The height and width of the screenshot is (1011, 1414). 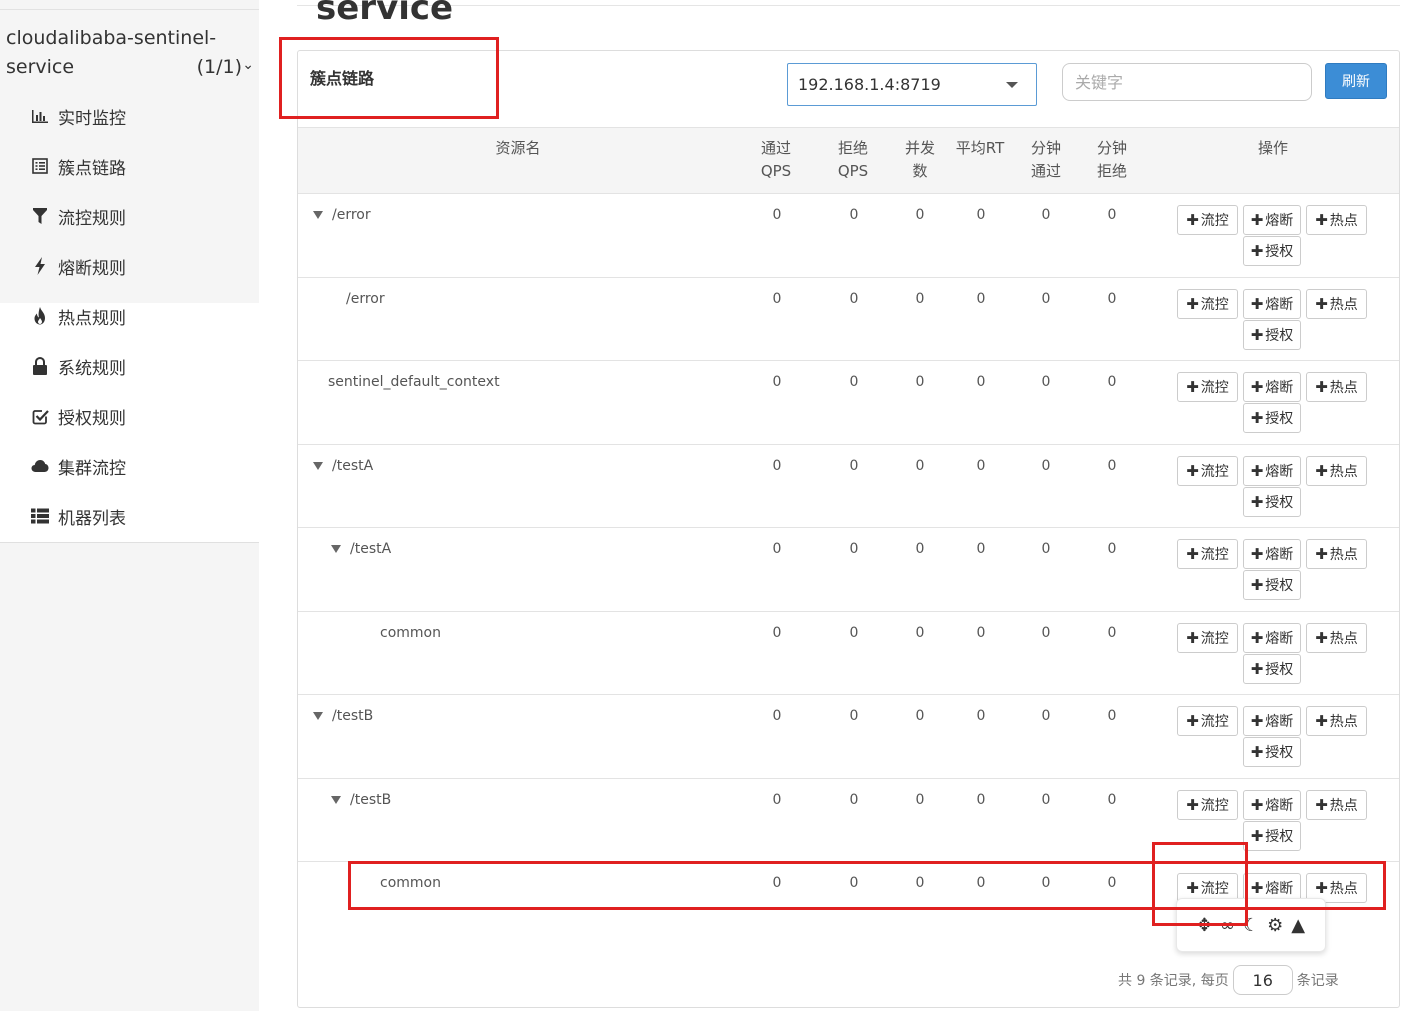 I want to click on link-icon: ∞, so click(x=1227, y=925).